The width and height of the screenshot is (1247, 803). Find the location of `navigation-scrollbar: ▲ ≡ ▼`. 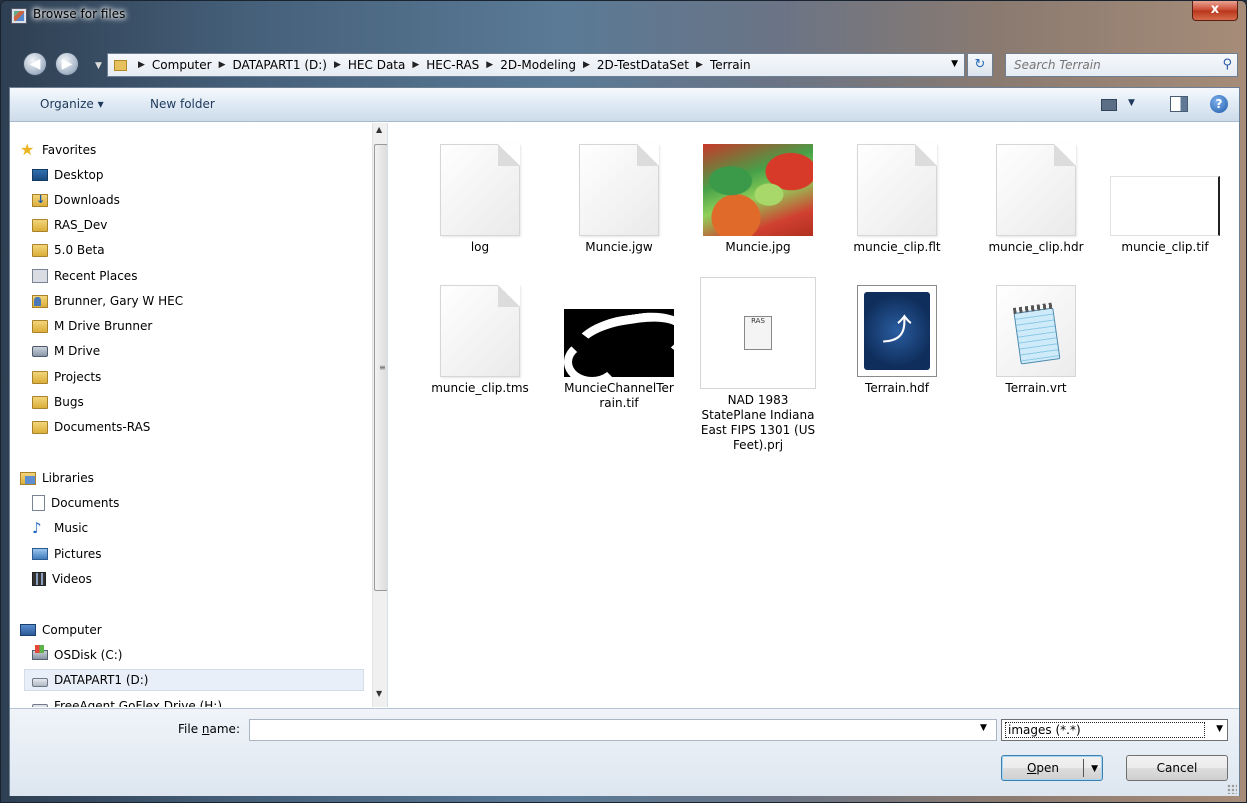

navigation-scrollbar: ▲ ≡ ▼ is located at coordinates (379, 415).